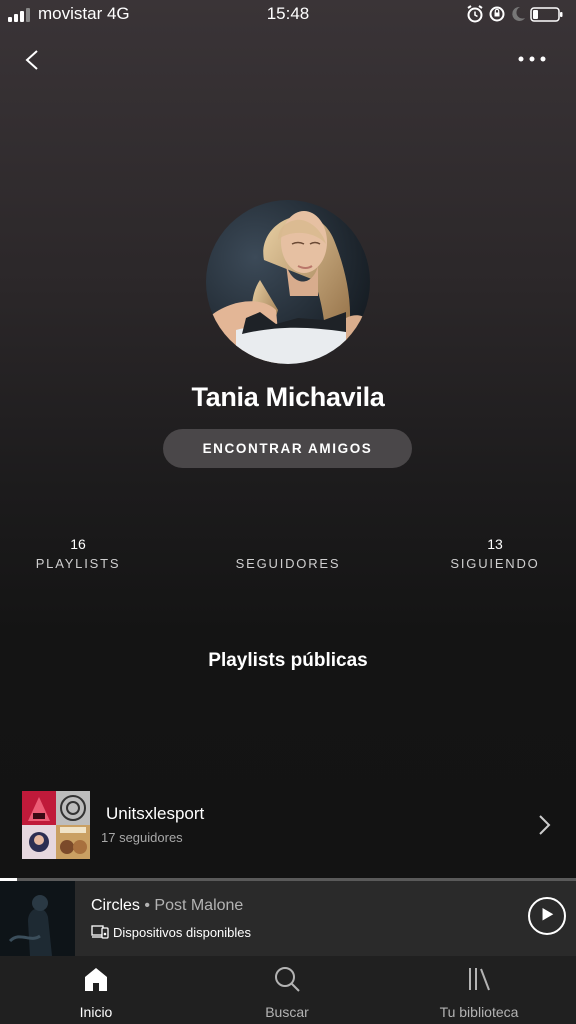 The width and height of the screenshot is (576, 1024). Describe the element at coordinates (182, 932) in the screenshot. I see `devices-label: Dispositivos disponibles` at that location.